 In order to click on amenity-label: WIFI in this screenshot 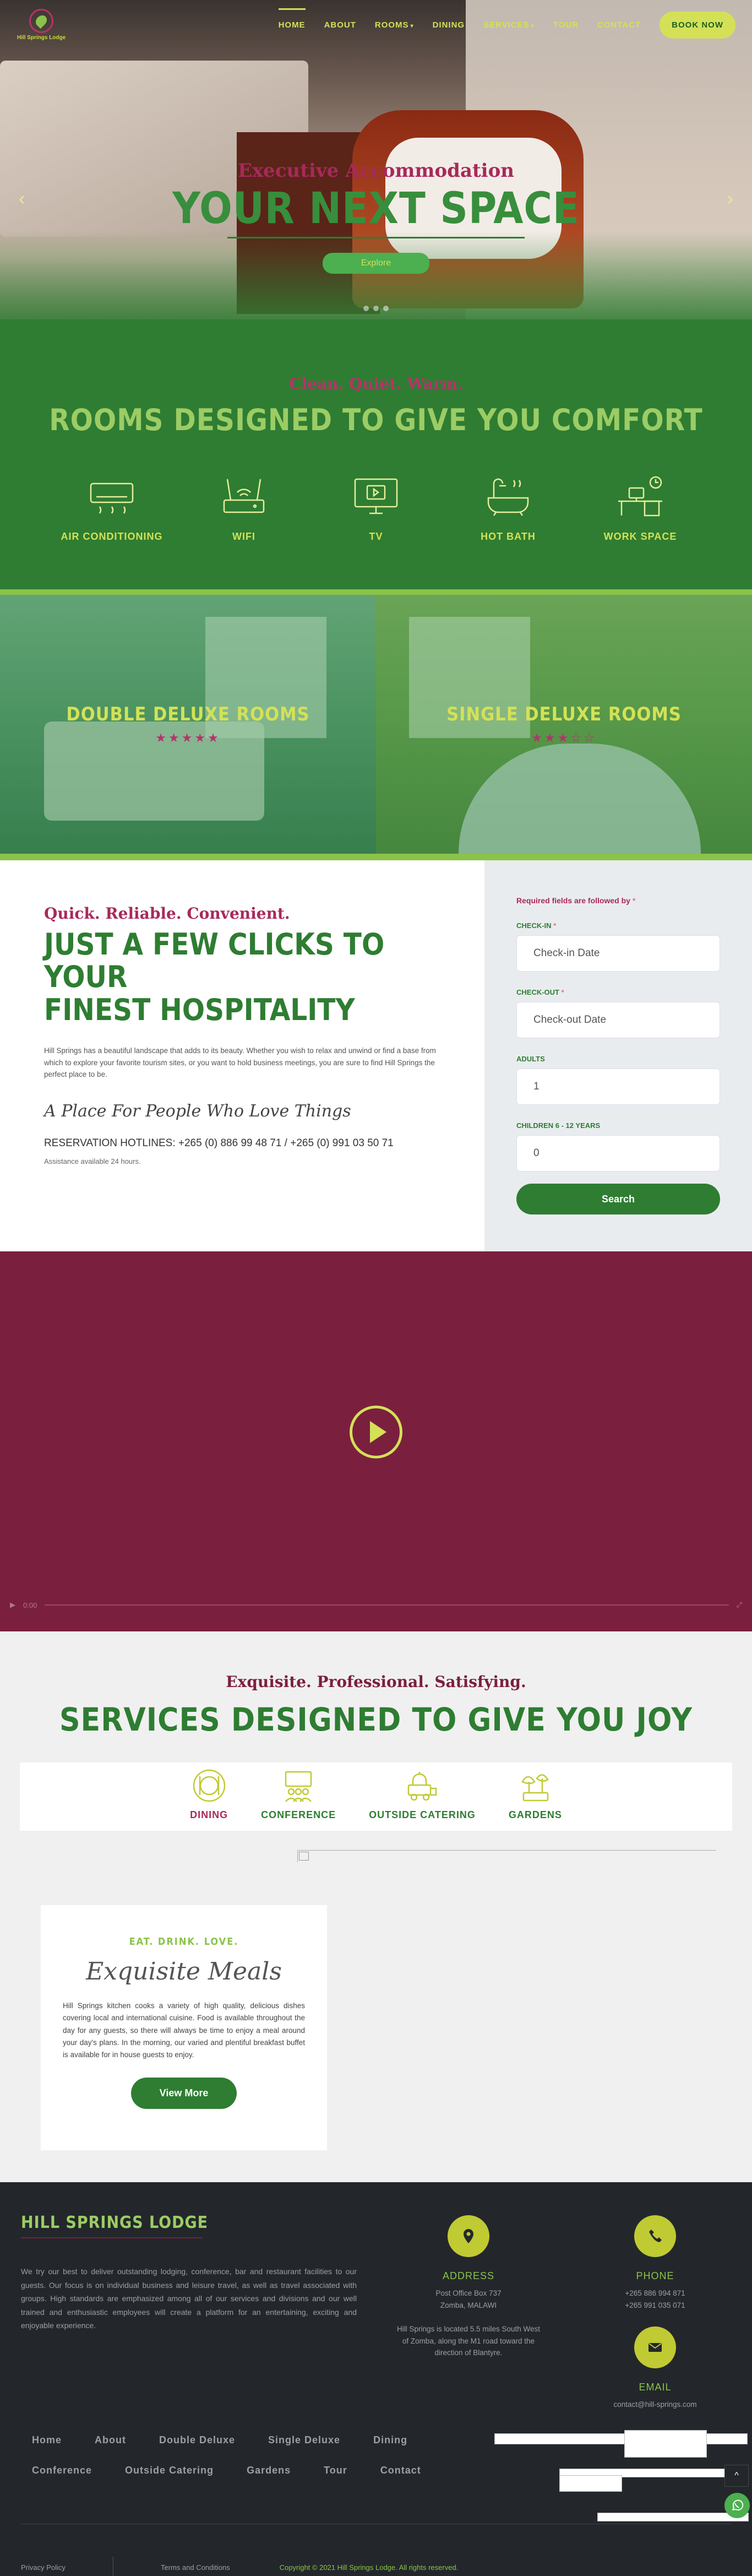, I will do `click(243, 536)`.